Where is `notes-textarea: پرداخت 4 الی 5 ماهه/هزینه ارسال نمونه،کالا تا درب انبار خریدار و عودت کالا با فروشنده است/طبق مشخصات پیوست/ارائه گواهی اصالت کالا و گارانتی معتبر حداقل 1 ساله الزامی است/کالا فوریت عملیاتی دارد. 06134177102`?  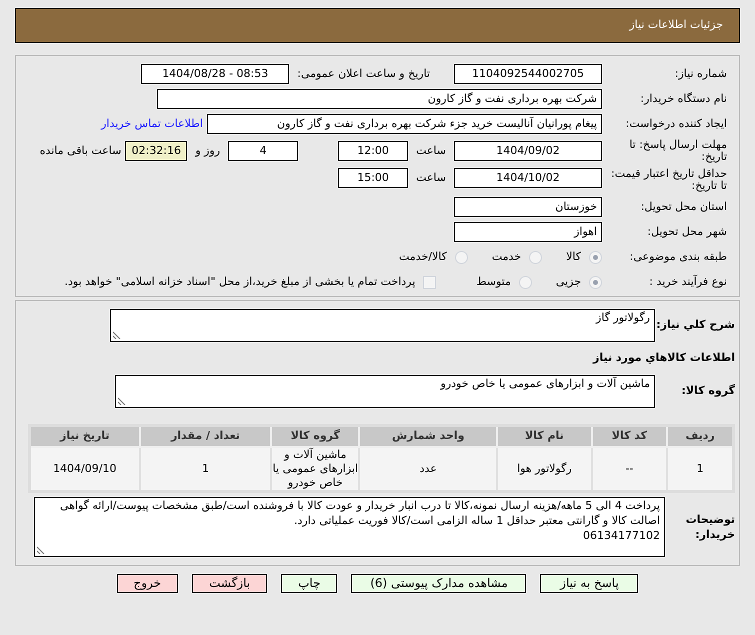 notes-textarea: پرداخت 4 الی 5 ماهه/هزینه ارسال نمونه،کالا تا درب انبار خریدار و عودت کالا با فروشنده است/طبق مشخصات پیوست/ارائه گواهی اصالت کالا و گارانتی معتبر حداقل 1 ساله الزامی است/کالا فوریت عملیاتی دارد. 06134177102 is located at coordinates (349, 527).